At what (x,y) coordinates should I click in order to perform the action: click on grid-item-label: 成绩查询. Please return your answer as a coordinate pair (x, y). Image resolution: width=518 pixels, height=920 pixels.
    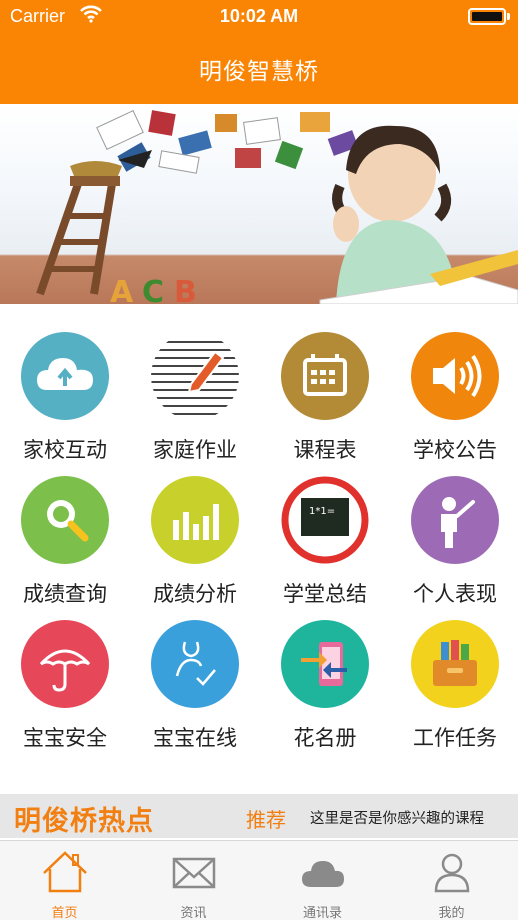
    Looking at the image, I should click on (65, 594).